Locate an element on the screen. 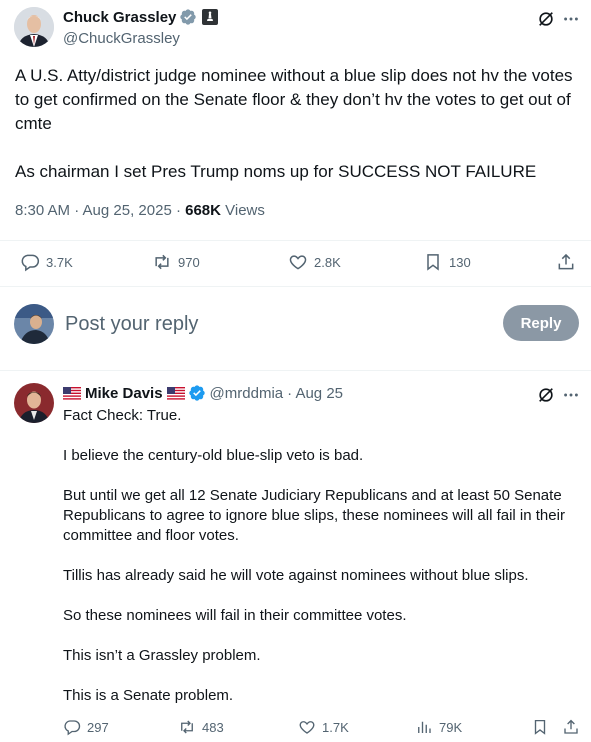  repost-button: 970 is located at coordinates (176, 262).